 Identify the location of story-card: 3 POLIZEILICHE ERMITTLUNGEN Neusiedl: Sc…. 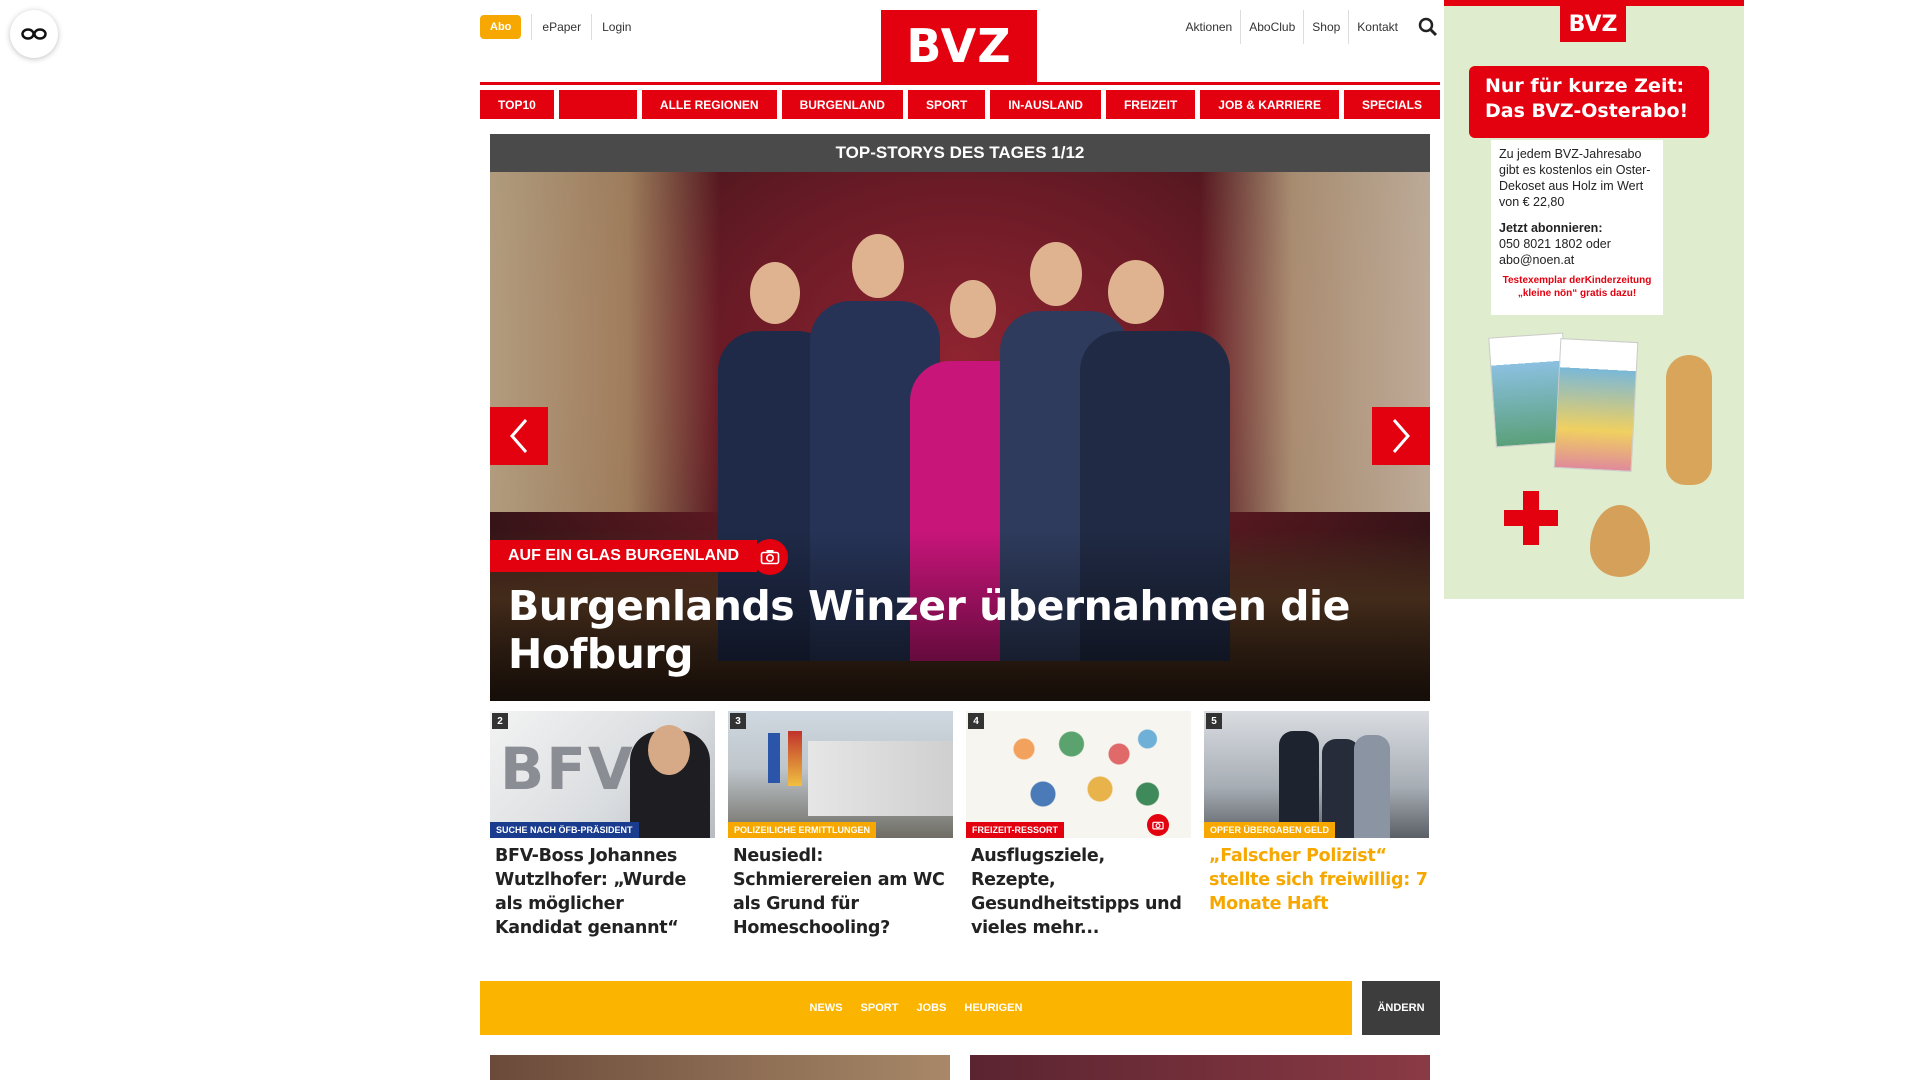
(840, 825).